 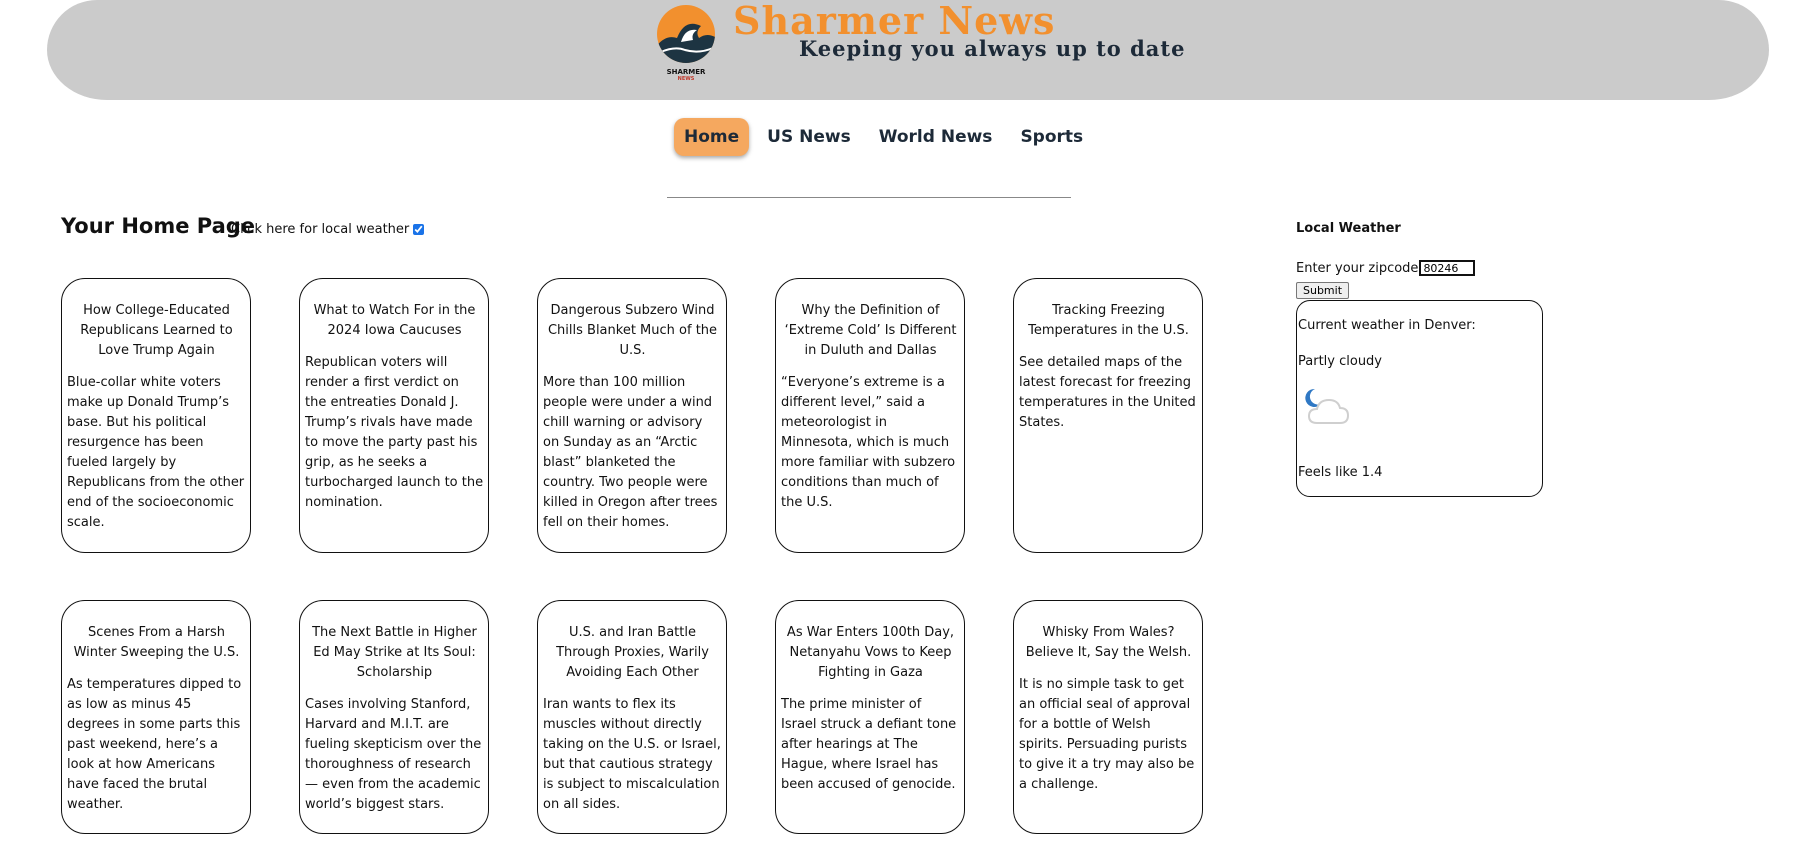 I want to click on weather-toggle-checkbox, so click(x=419, y=229).